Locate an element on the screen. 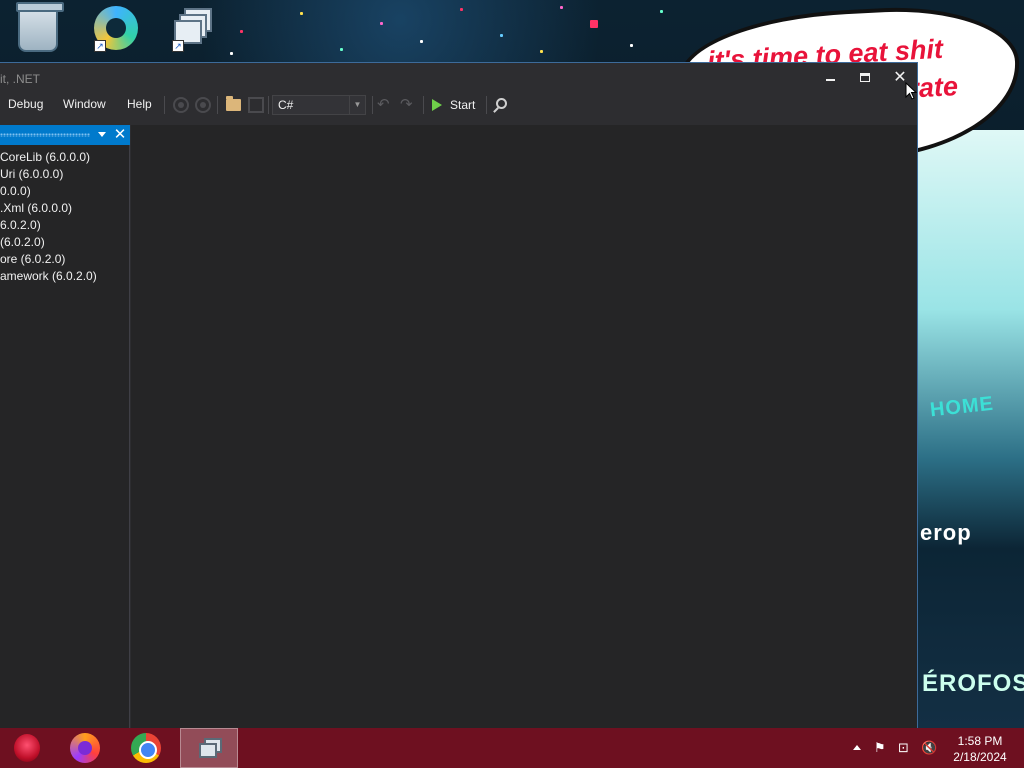 This screenshot has height=768, width=1024. network-icon: ⊡ is located at coordinates (903, 748).